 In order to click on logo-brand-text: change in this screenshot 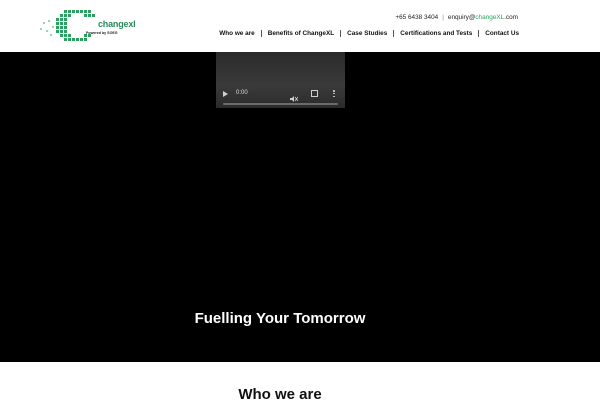, I will do `click(113, 24)`.